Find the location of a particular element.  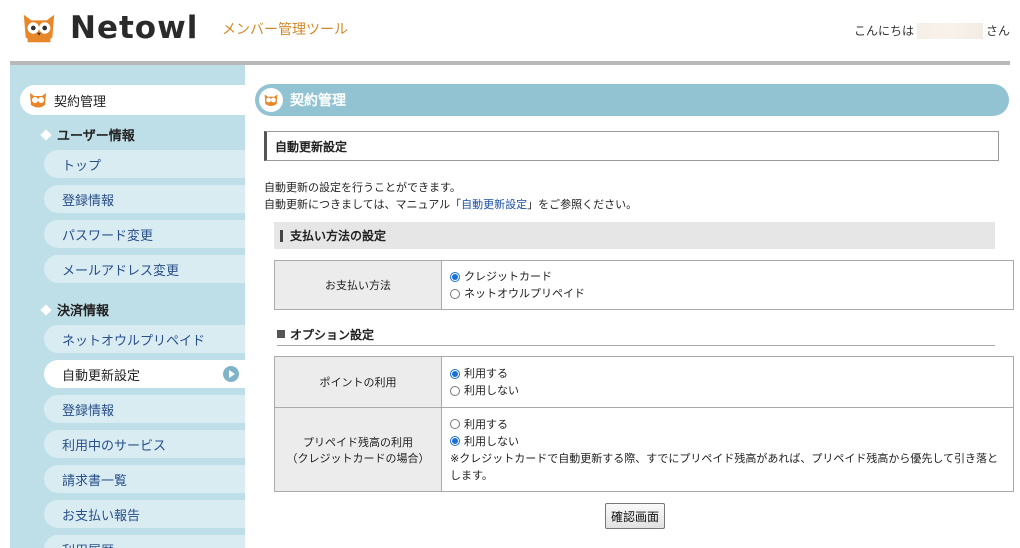

payment-section-heading: 支払い方法の設定 is located at coordinates (634, 235).